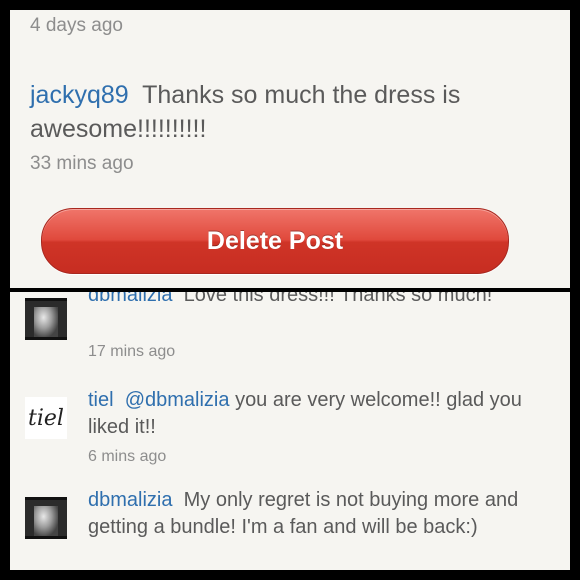  Describe the element at coordinates (79, 95) in the screenshot. I see `comment-username: jackyq89` at that location.